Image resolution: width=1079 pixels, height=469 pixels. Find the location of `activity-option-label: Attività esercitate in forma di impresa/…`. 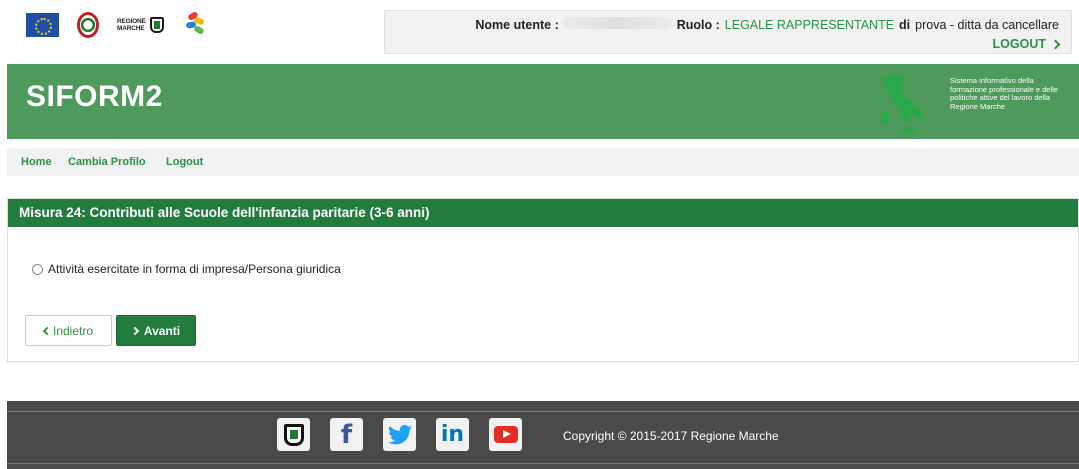

activity-option-label: Attività esercitate in forma di impresa/… is located at coordinates (194, 269).